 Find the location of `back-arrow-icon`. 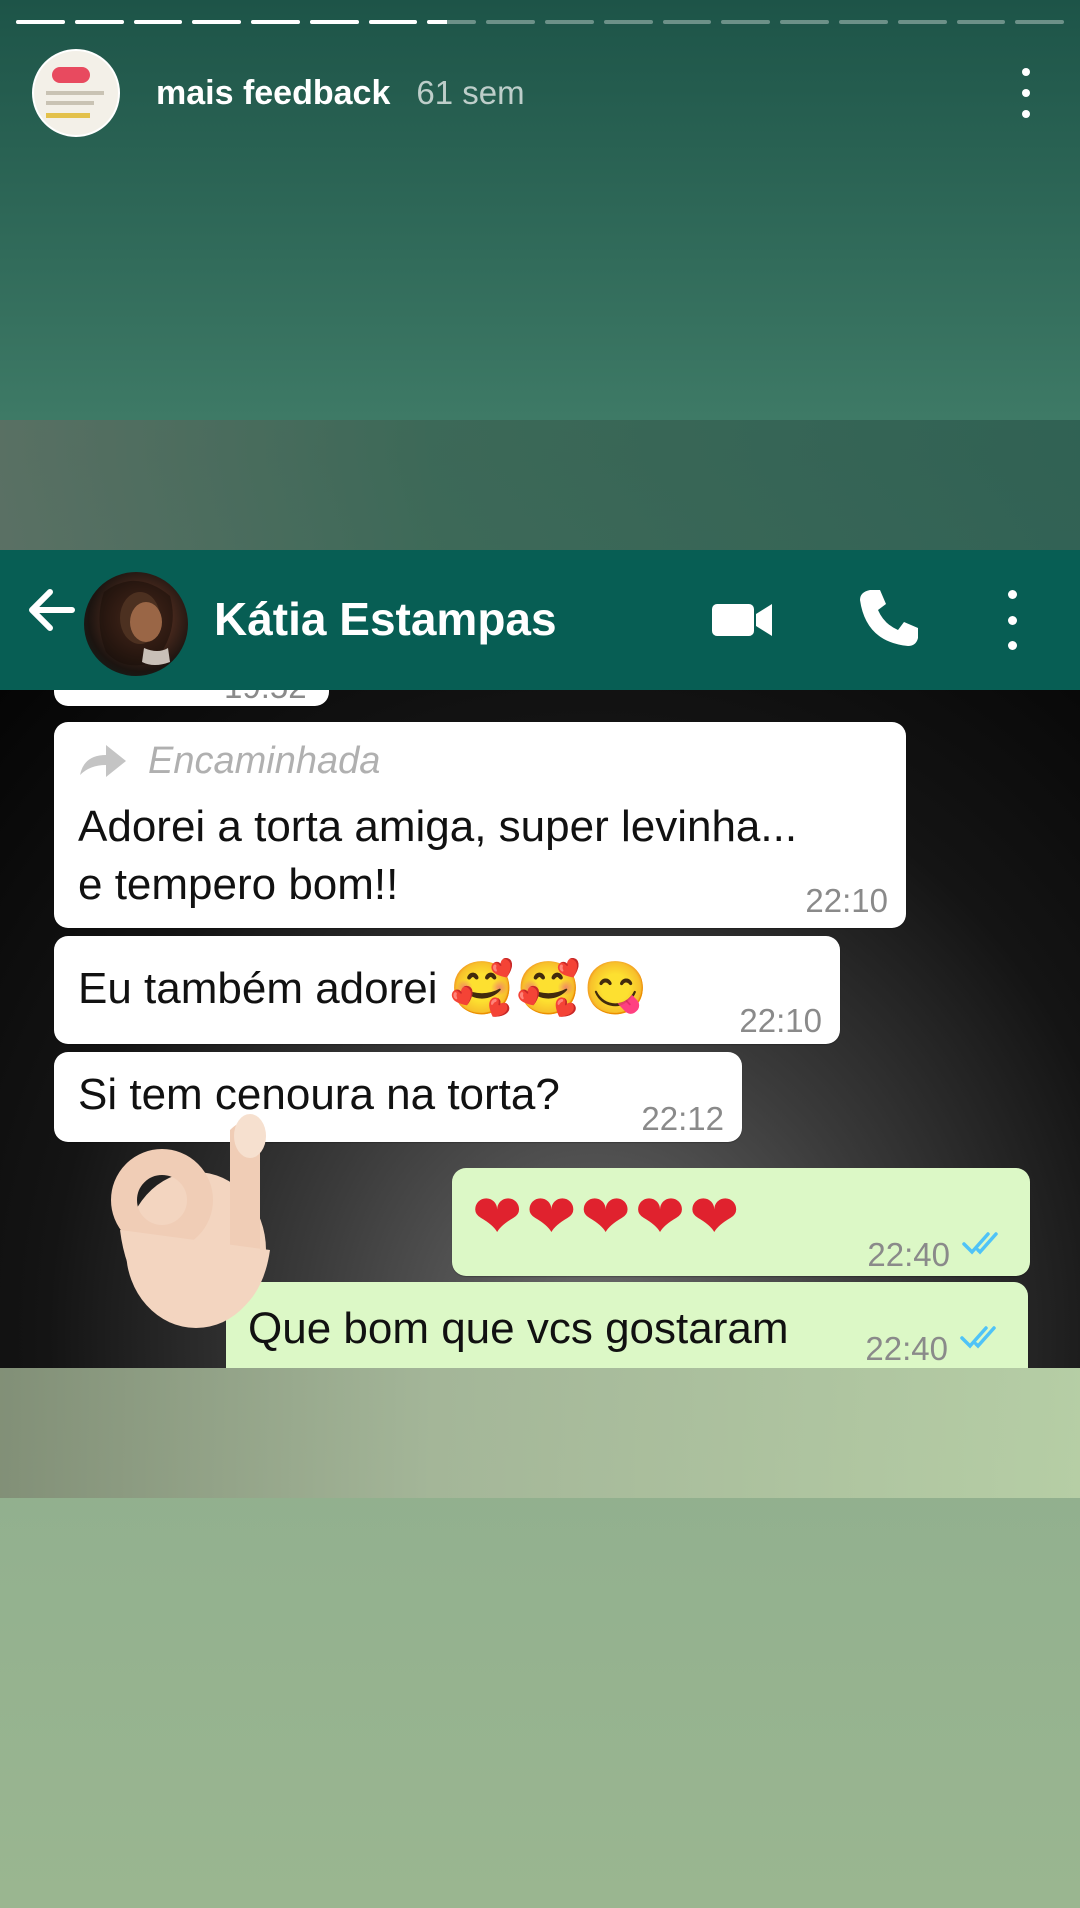

back-arrow-icon is located at coordinates (52, 610).